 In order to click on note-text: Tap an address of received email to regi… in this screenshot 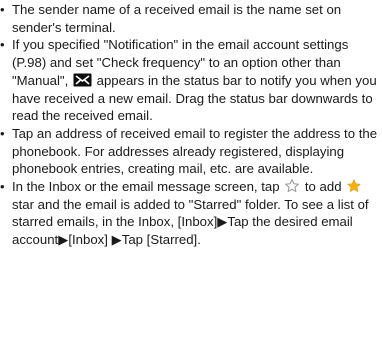, I will do `click(195, 151)`.